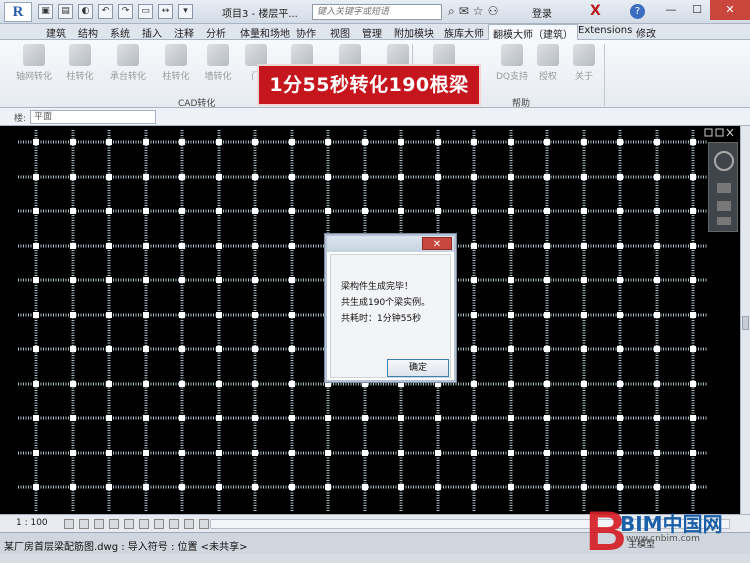 Image resolution: width=750 pixels, height=563 pixels. What do you see at coordinates (637, 11) in the screenshot?
I see `help-icon: ?` at bounding box center [637, 11].